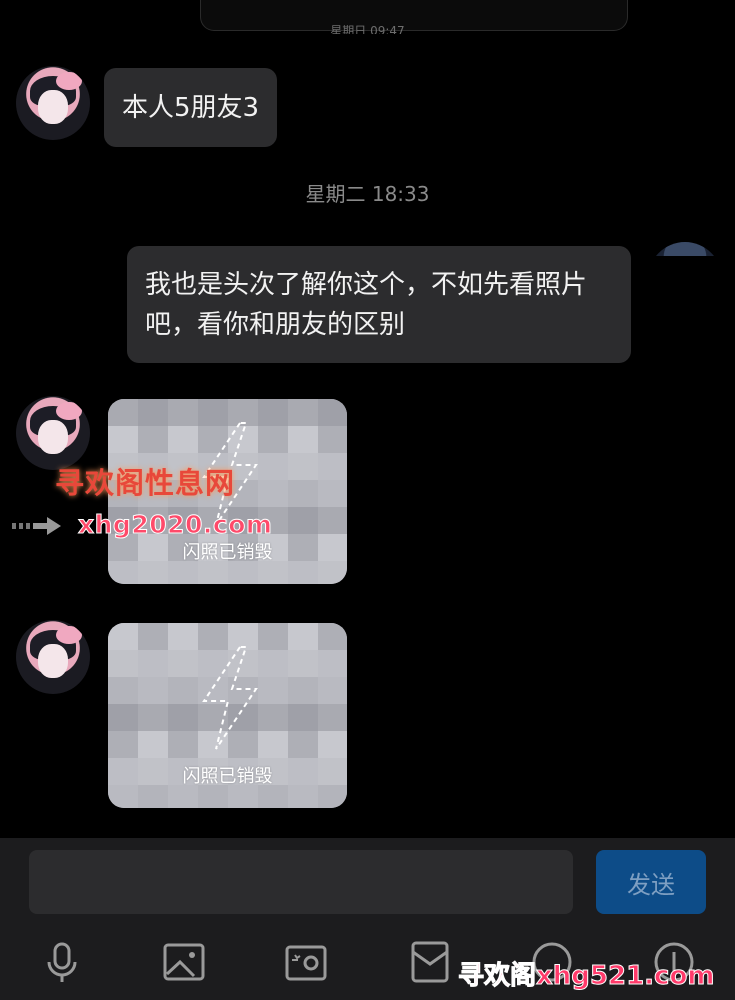 The image size is (735, 1000). What do you see at coordinates (184, 962) in the screenshot?
I see `image-icon` at bounding box center [184, 962].